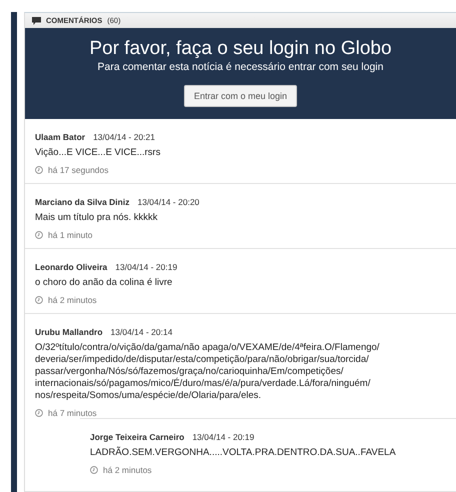 This screenshot has width=456, height=492. I want to click on comment-date: 13/04/14 - 20:14, so click(141, 332).